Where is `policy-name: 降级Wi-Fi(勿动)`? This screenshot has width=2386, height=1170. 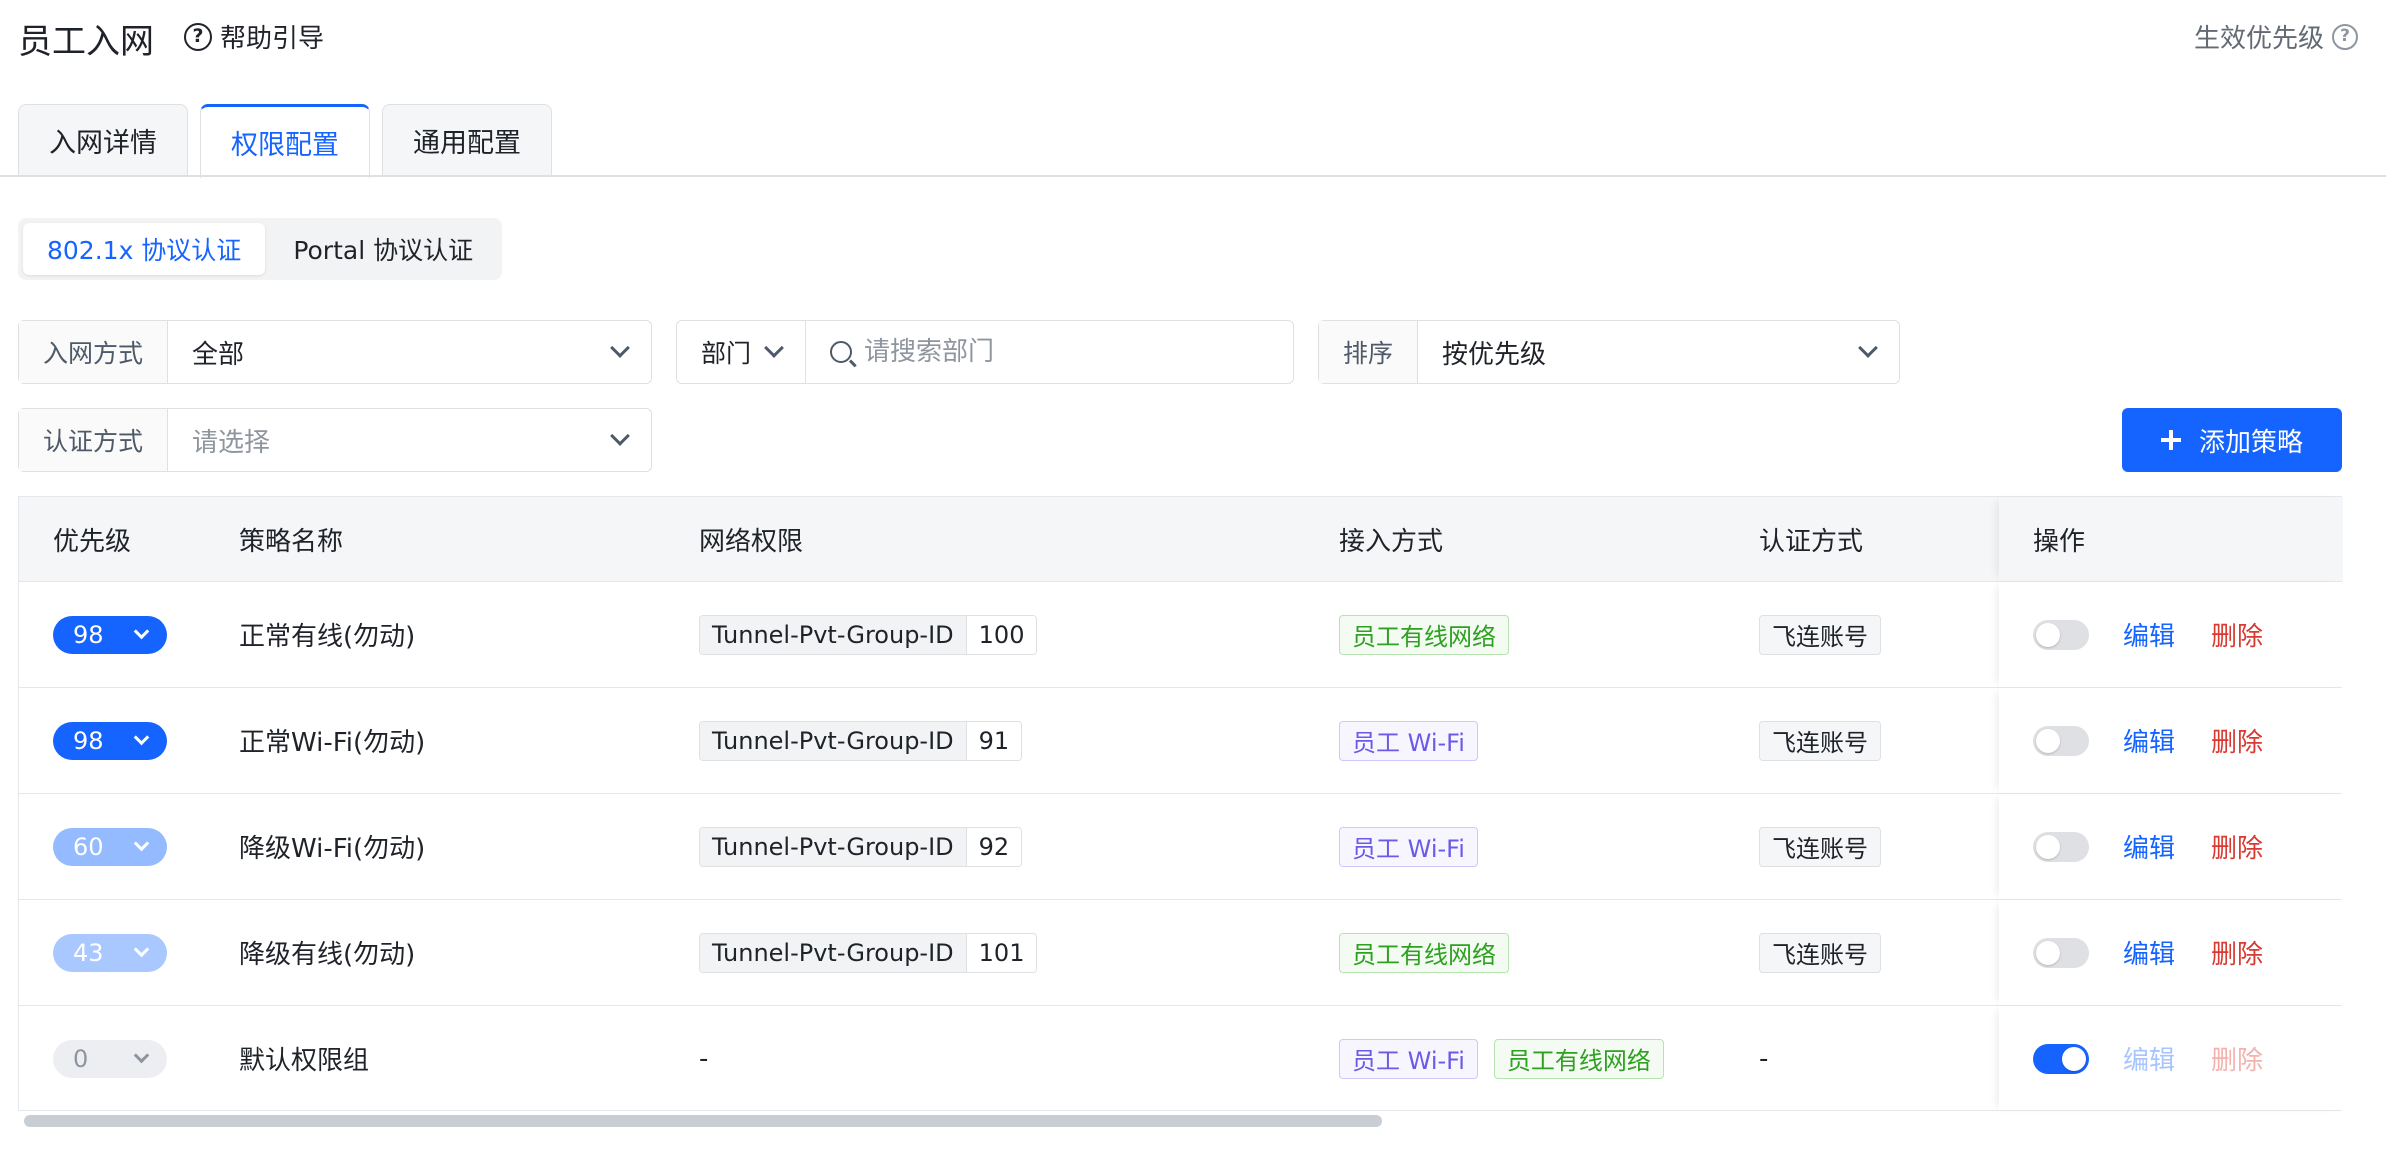 policy-name: 降级Wi-Fi(勿动) is located at coordinates (332, 849).